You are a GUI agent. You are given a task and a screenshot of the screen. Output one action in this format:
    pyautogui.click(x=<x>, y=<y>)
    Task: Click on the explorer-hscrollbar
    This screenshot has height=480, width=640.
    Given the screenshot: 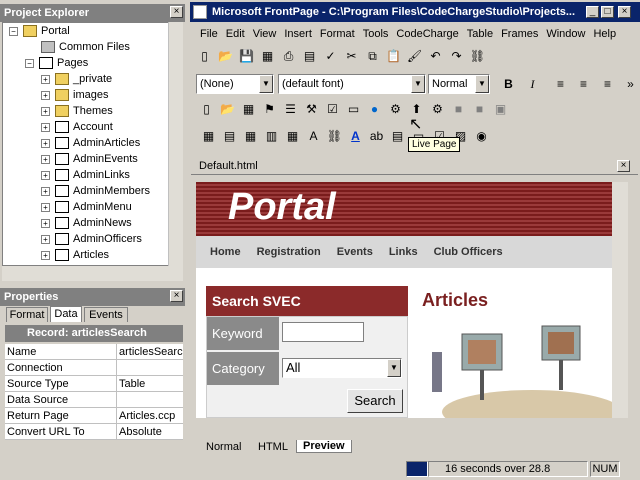 What is the action you would take?
    pyautogui.click(x=92, y=273)
    